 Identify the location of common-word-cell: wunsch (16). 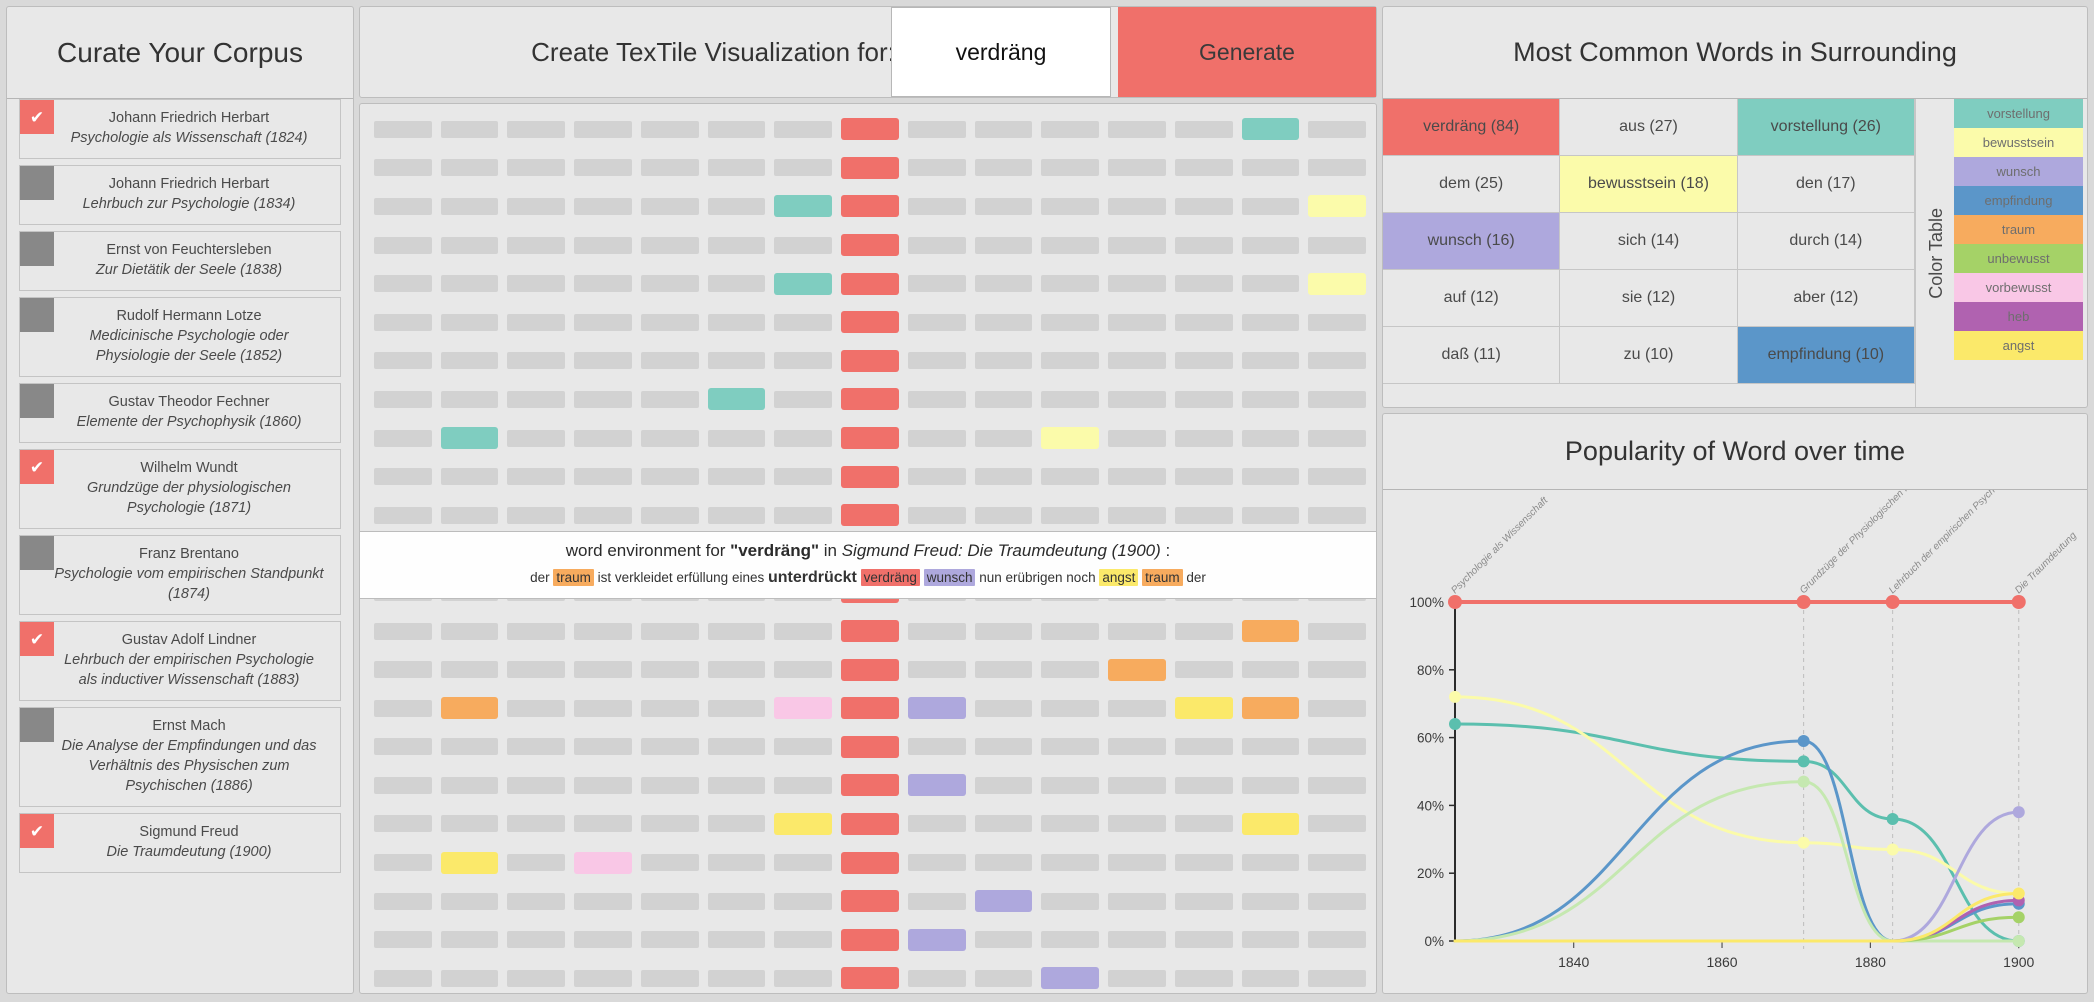
(1472, 241).